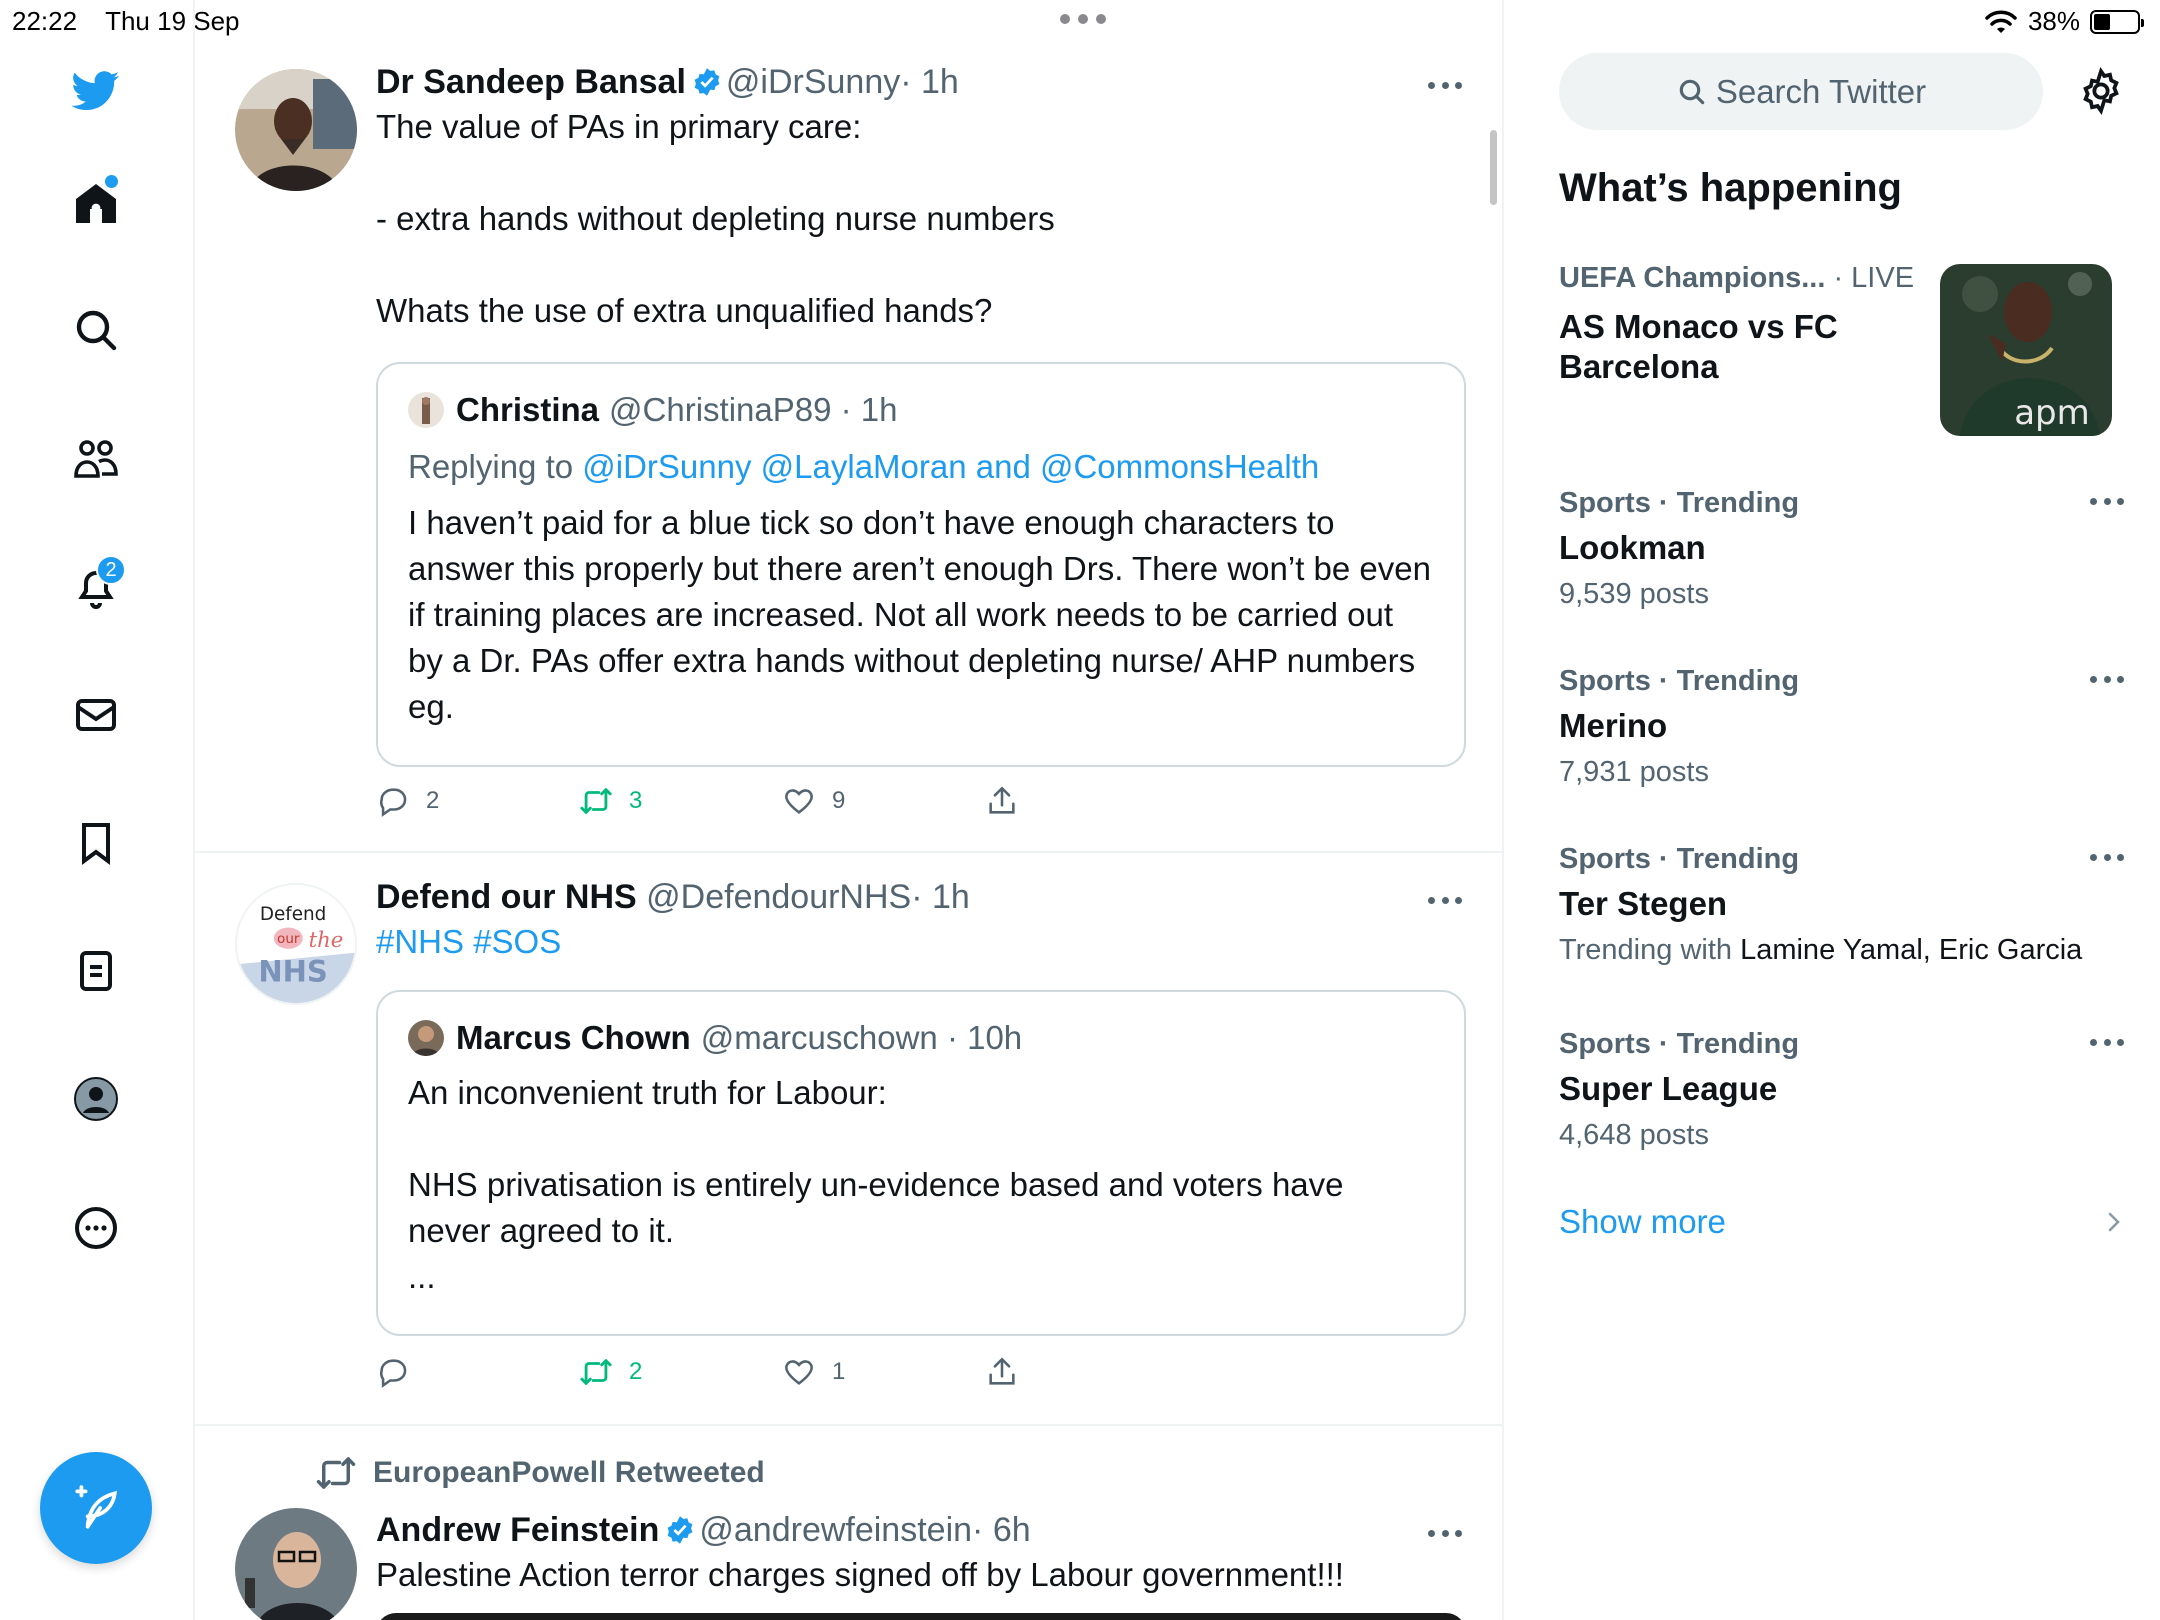  Describe the element at coordinates (1001, 1530) in the screenshot. I see `tweet-time: · 6h` at that location.